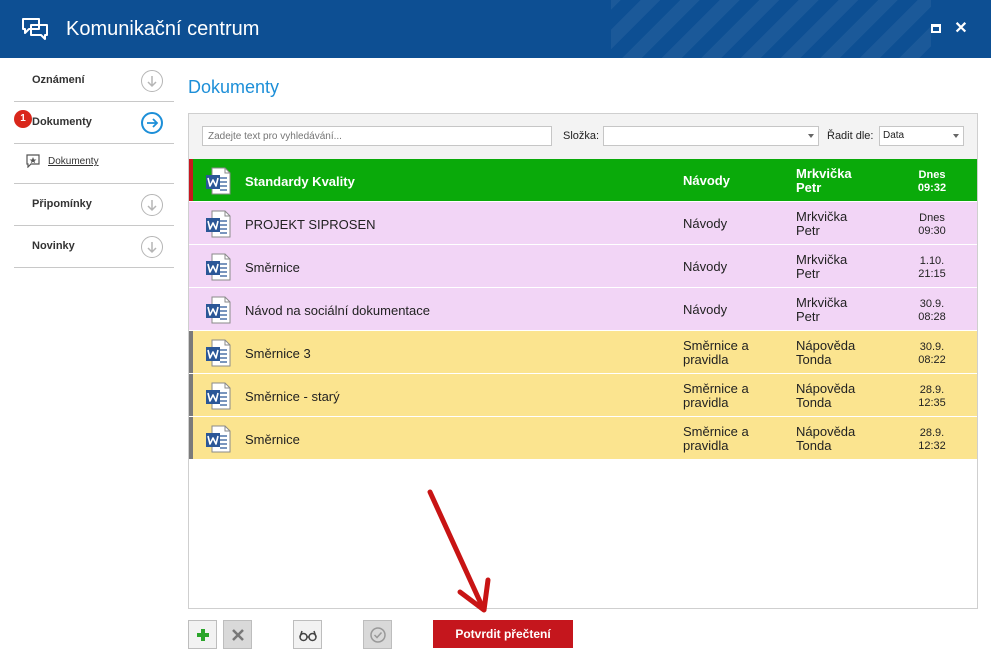  I want to click on document-date: Dnes 09:30, so click(932, 225).